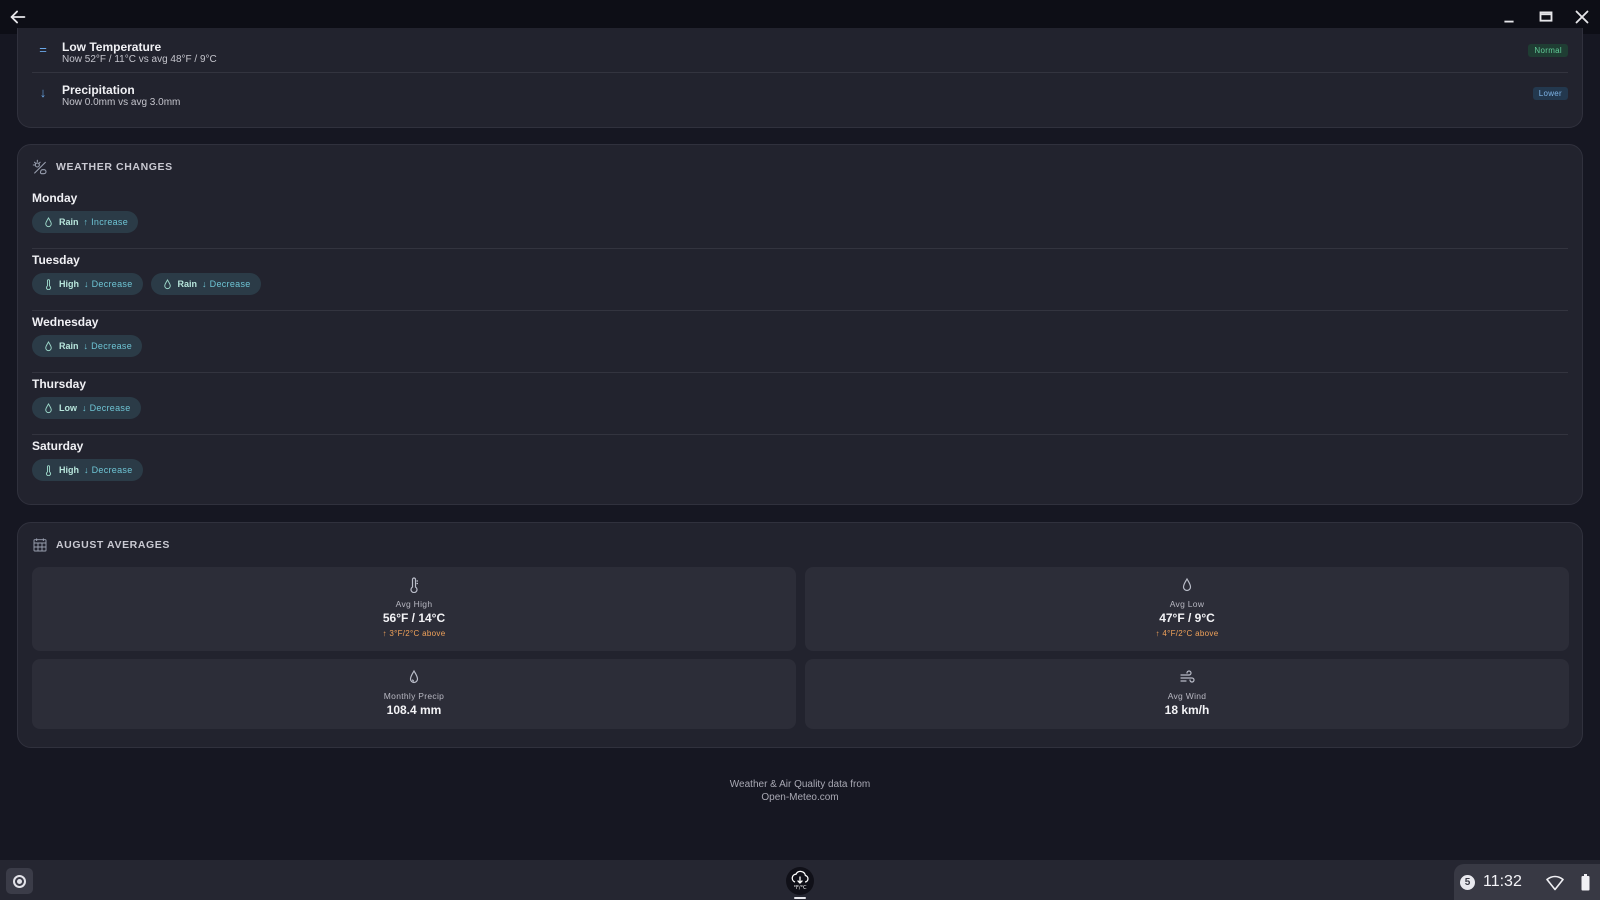 The height and width of the screenshot is (900, 1600). I want to click on day-row-thursday: Thursday Low ↓ Decrease, so click(800, 404).